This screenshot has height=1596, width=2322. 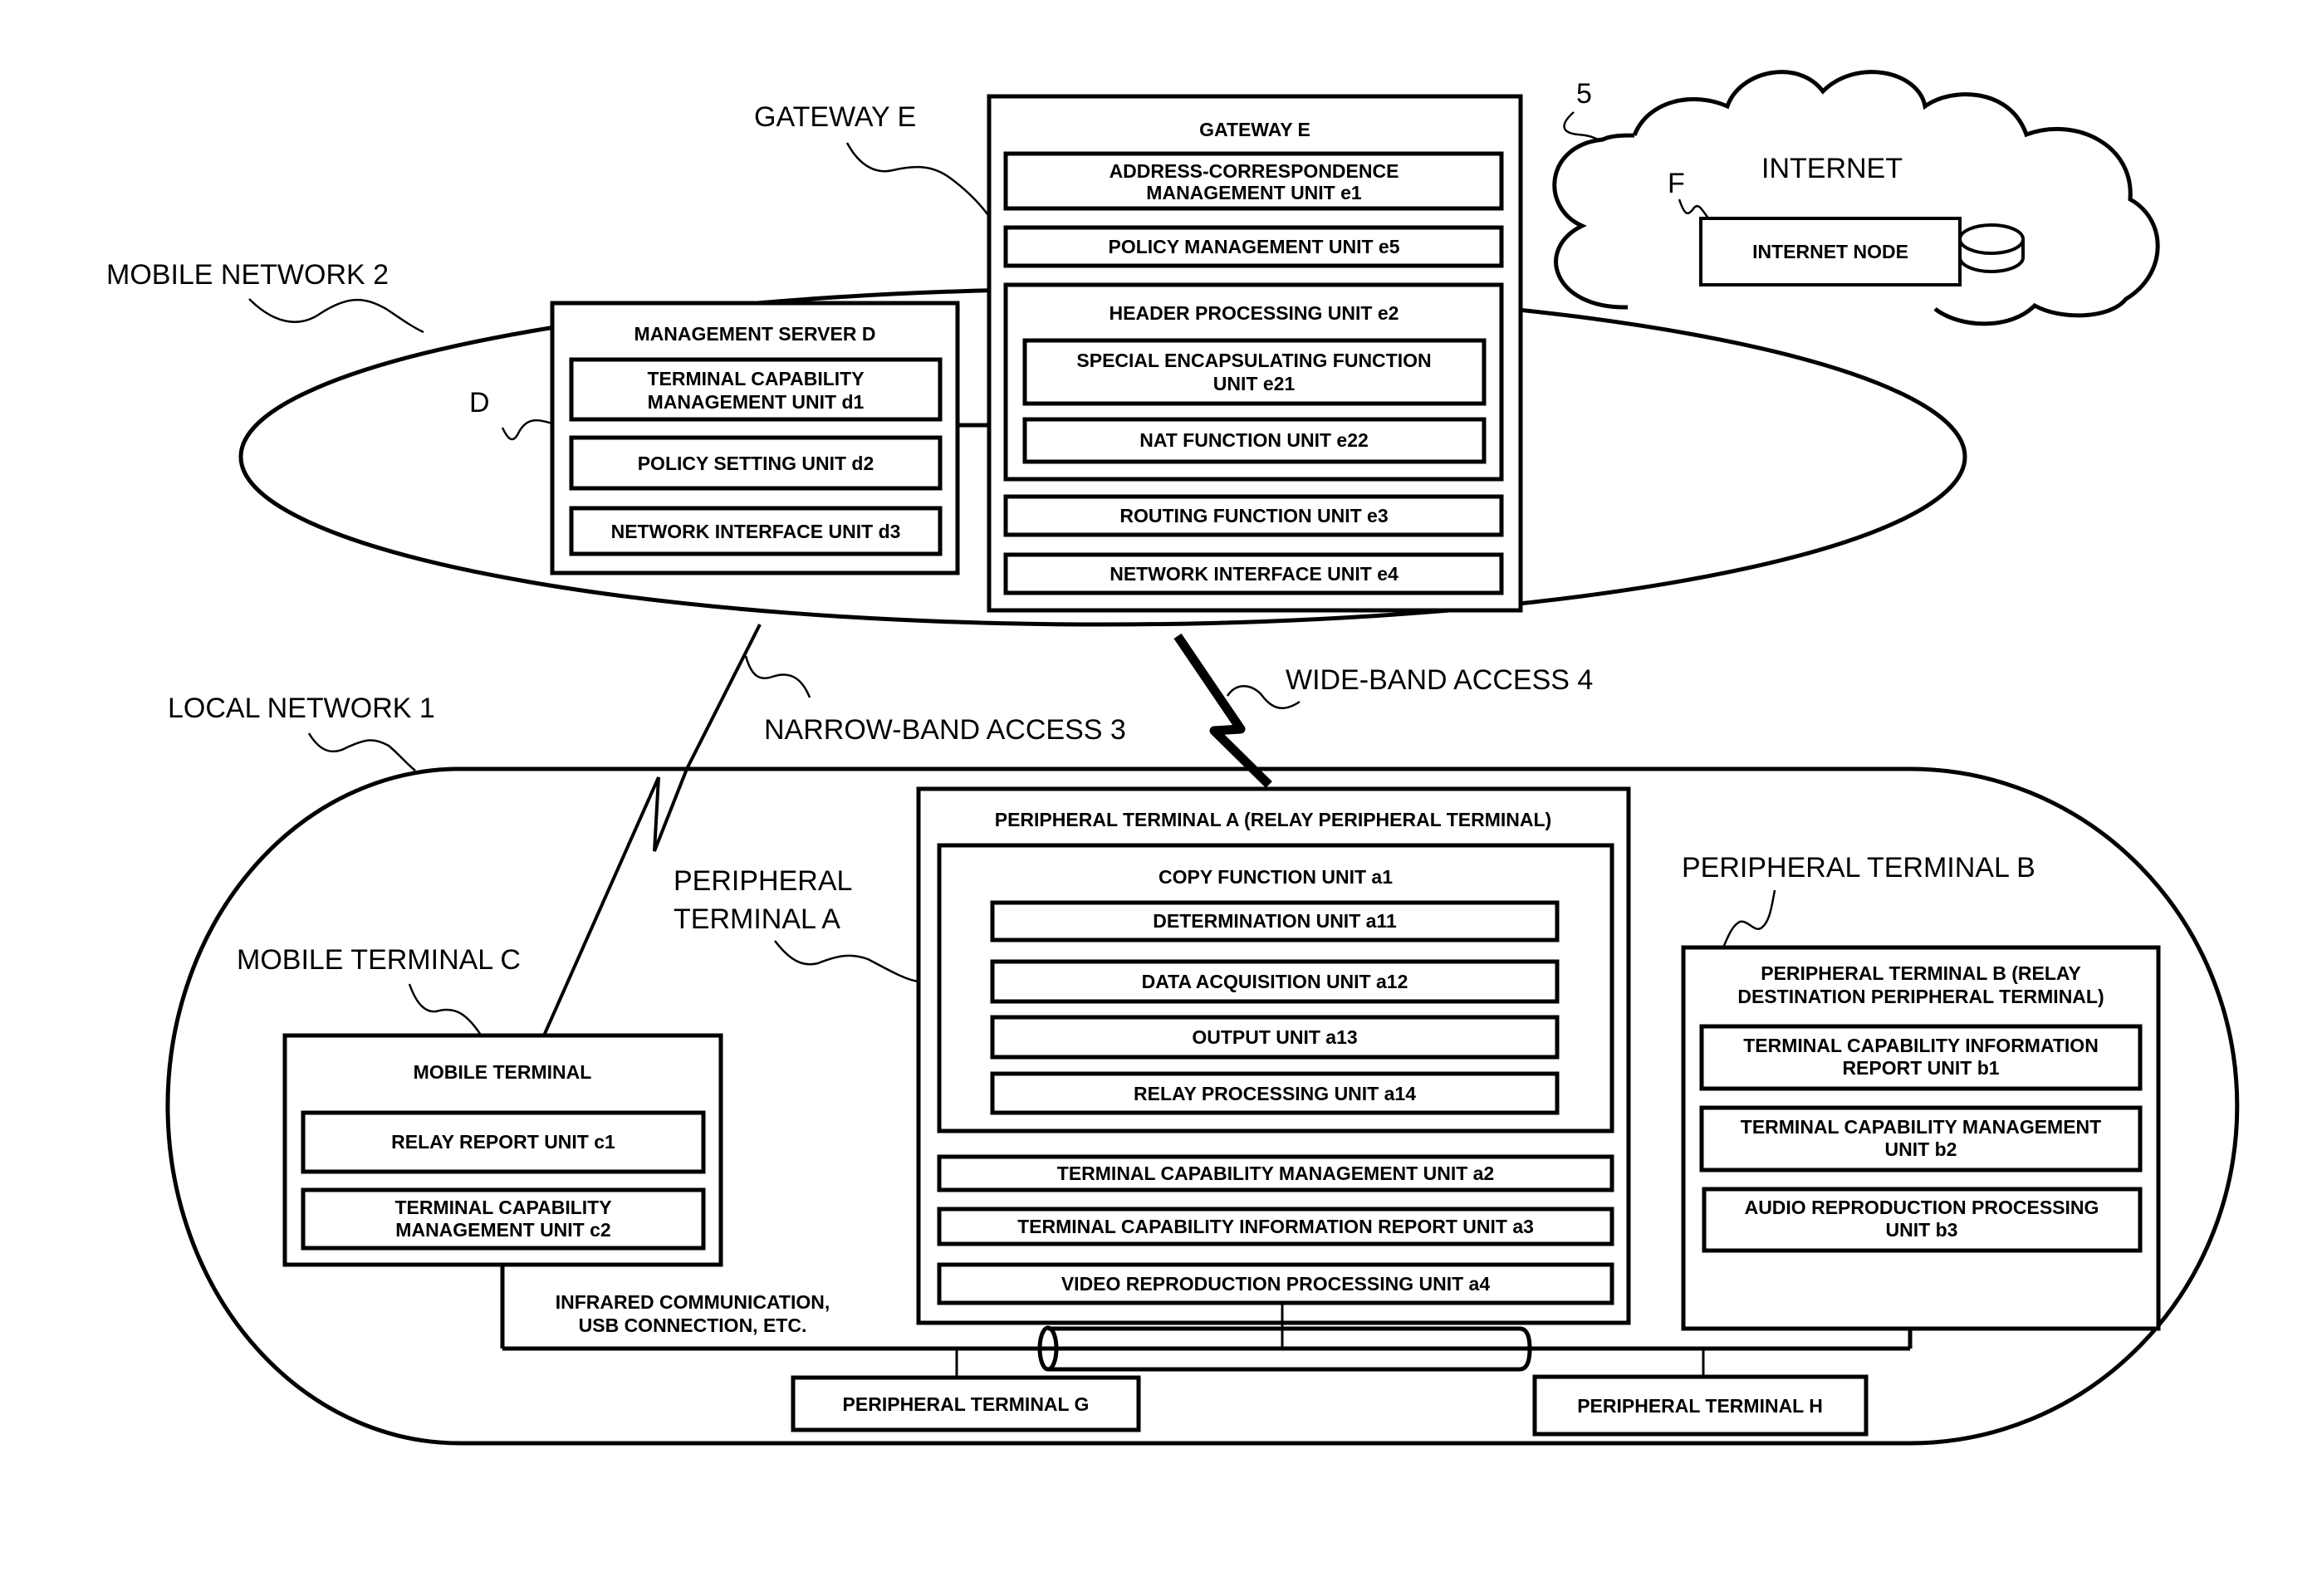 I want to click on unit-d1-label-line1: TERMINAL CAPABILITY, so click(x=755, y=378).